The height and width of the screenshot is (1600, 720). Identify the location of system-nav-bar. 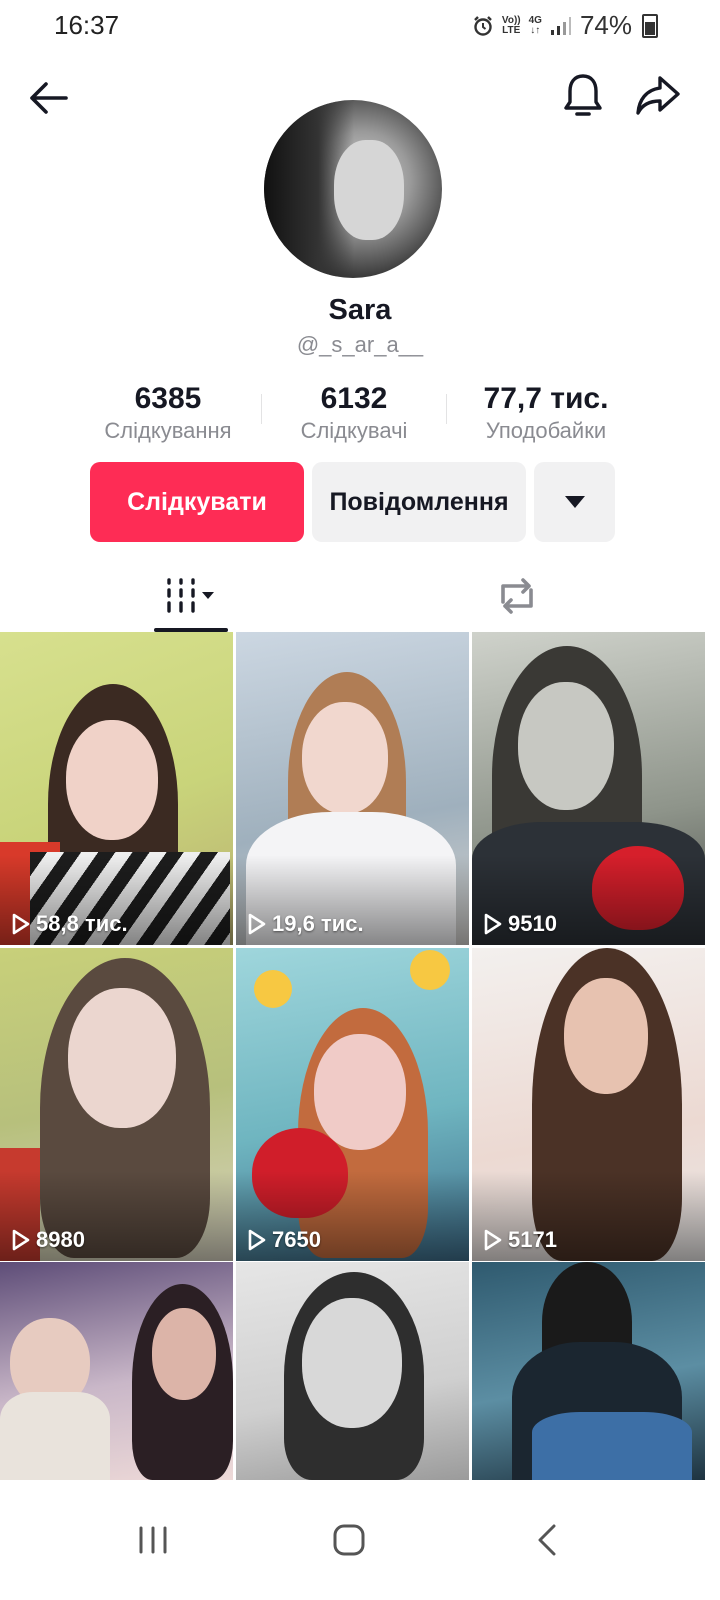
(360, 1540).